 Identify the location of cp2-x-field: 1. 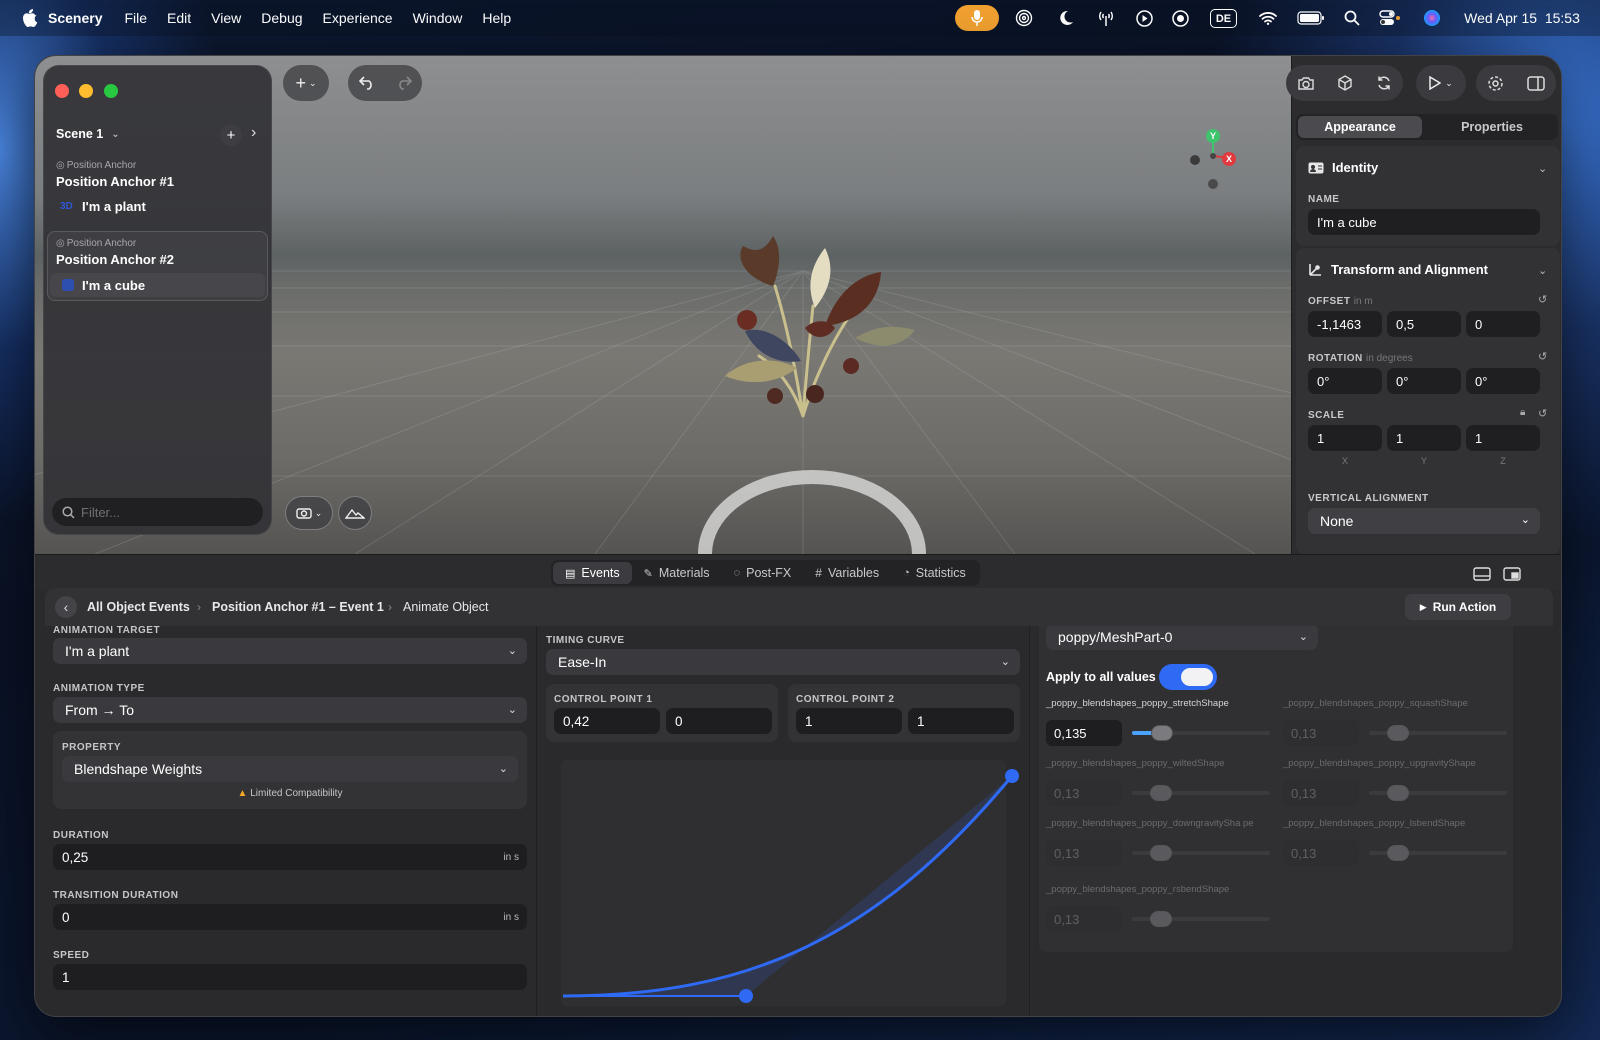
(849, 721).